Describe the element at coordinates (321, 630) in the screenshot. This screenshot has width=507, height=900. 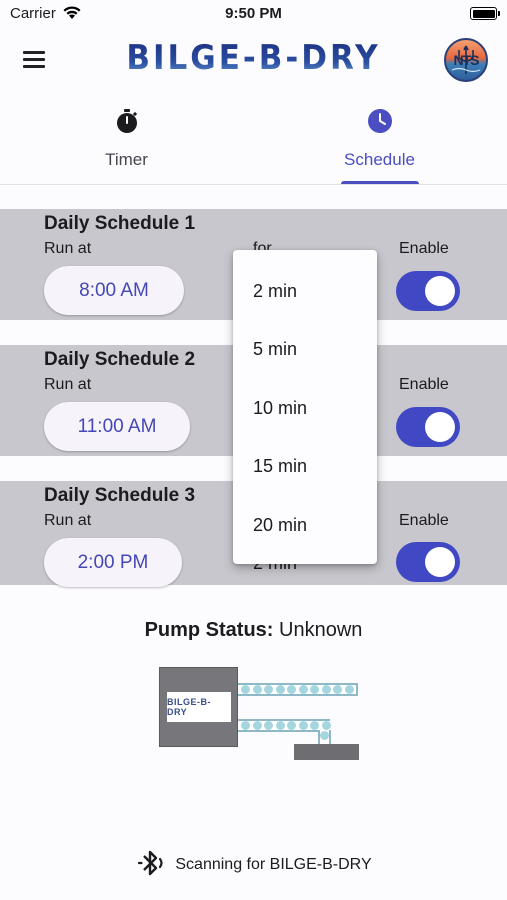
I see `pump-status-value: Unknown` at that location.